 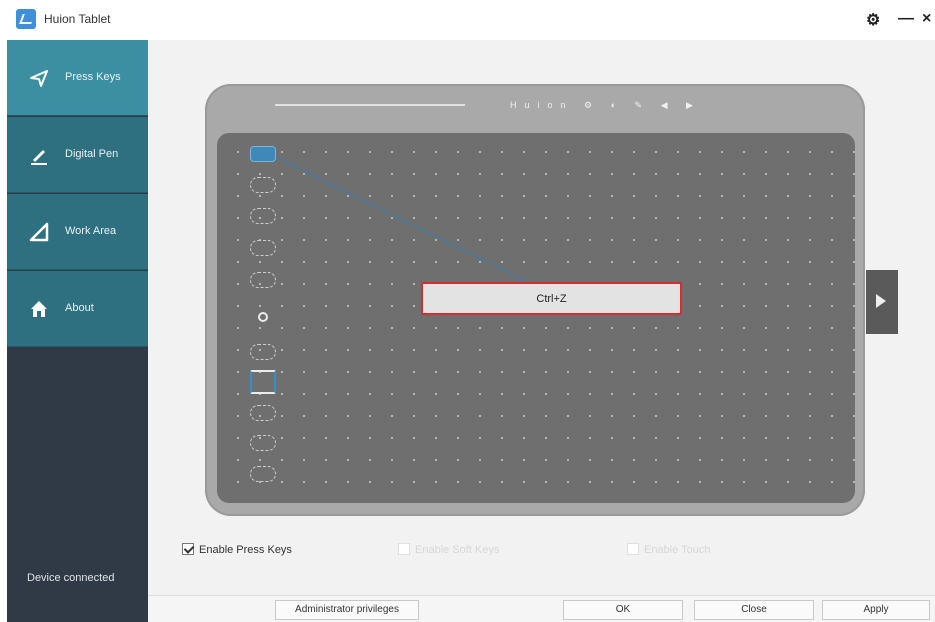 What do you see at coordinates (677, 550) in the screenshot?
I see `enable-touch-label: Enable Touch` at bounding box center [677, 550].